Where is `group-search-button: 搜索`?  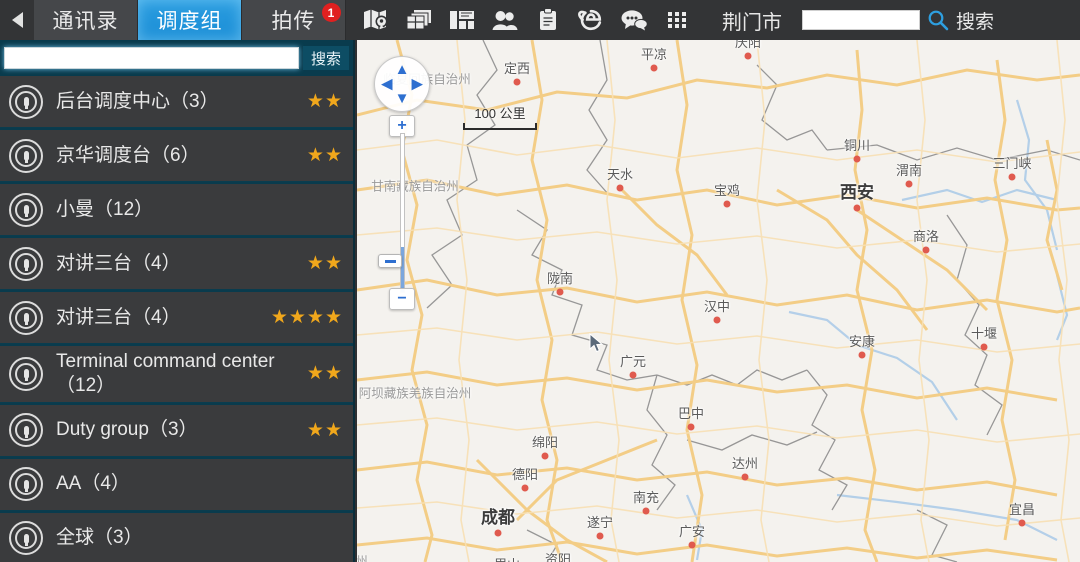
group-search-button: 搜索 is located at coordinates (326, 58).